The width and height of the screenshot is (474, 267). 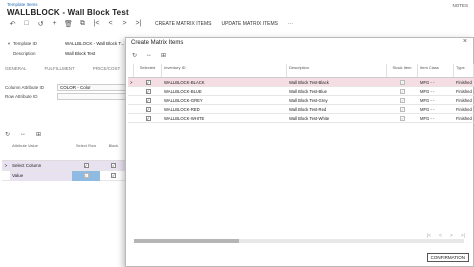 What do you see at coordinates (92, 87) in the screenshot?
I see `column-attribute-field: COLOR - Color` at bounding box center [92, 87].